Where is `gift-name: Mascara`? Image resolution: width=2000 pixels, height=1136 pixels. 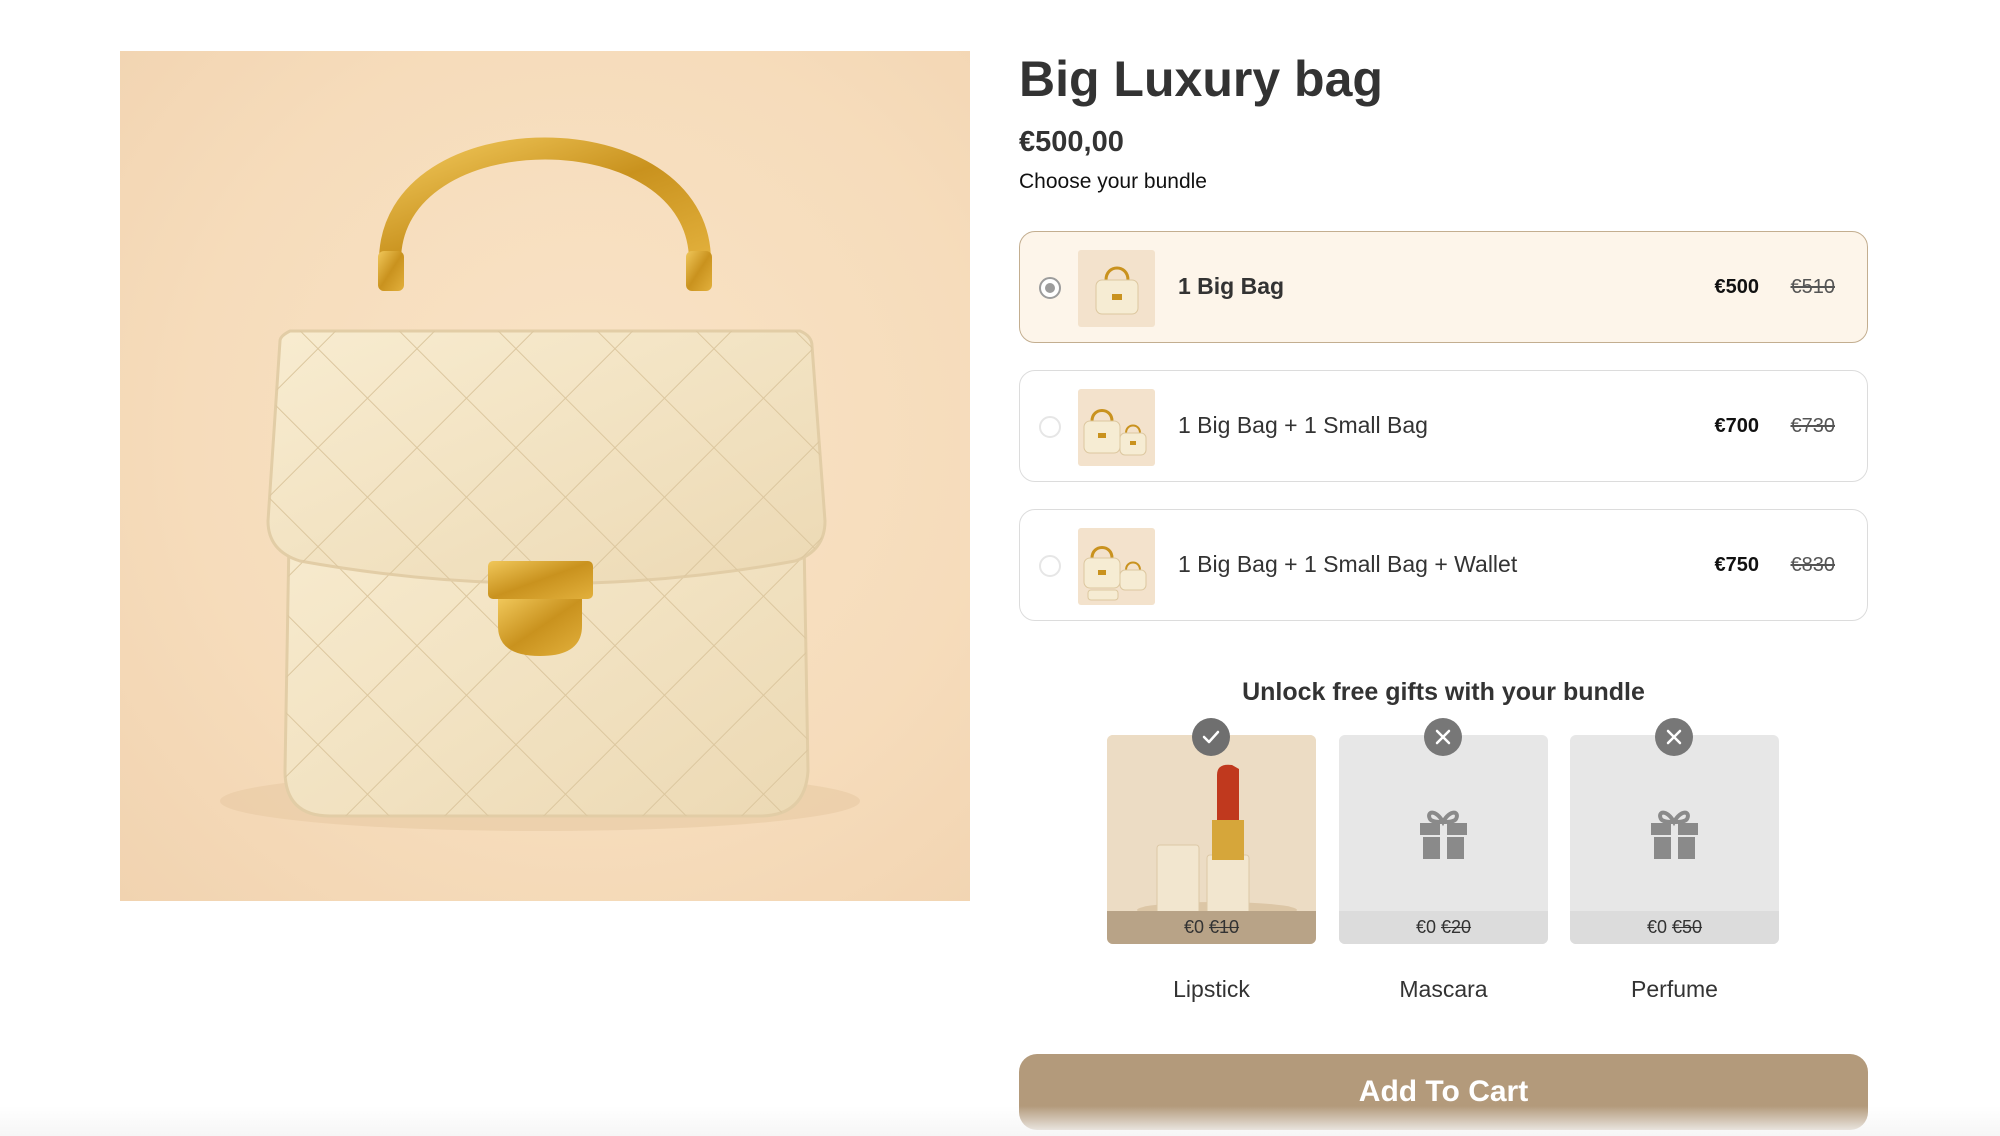 gift-name: Mascara is located at coordinates (1443, 989).